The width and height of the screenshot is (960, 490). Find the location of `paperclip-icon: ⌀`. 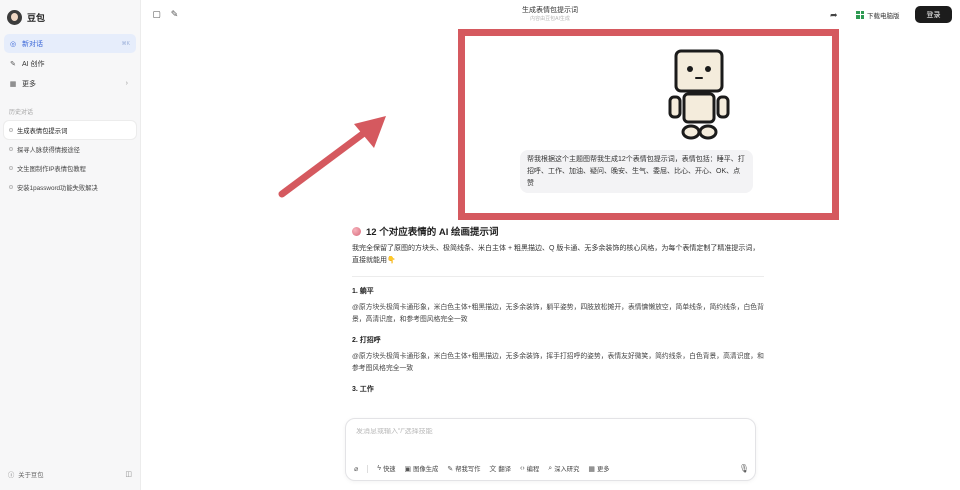

paperclip-icon: ⌀ is located at coordinates (356, 469).